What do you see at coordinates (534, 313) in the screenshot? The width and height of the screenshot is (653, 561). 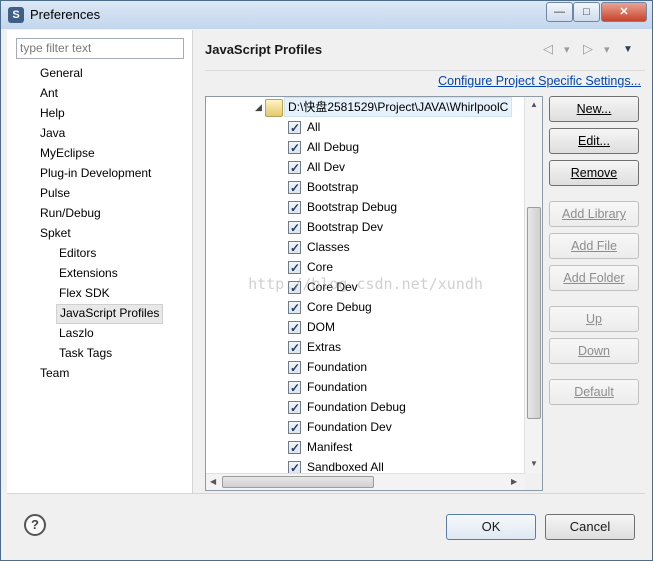 I see `vertical-scroll-thumb` at bounding box center [534, 313].